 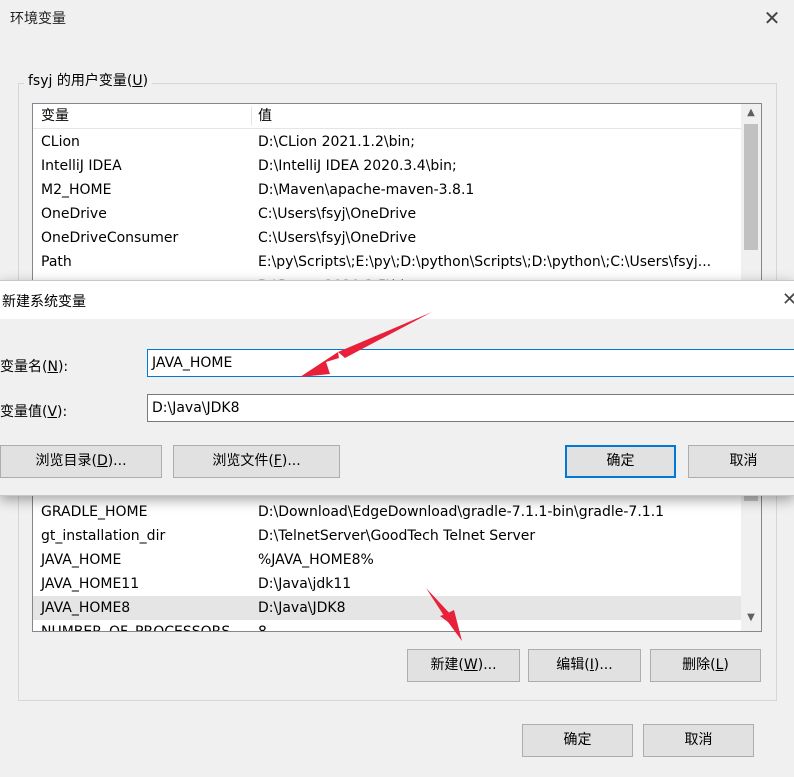 I want to click on row-value: D:\TelnetServer\GoodTech Telnet Server, so click(x=397, y=536).